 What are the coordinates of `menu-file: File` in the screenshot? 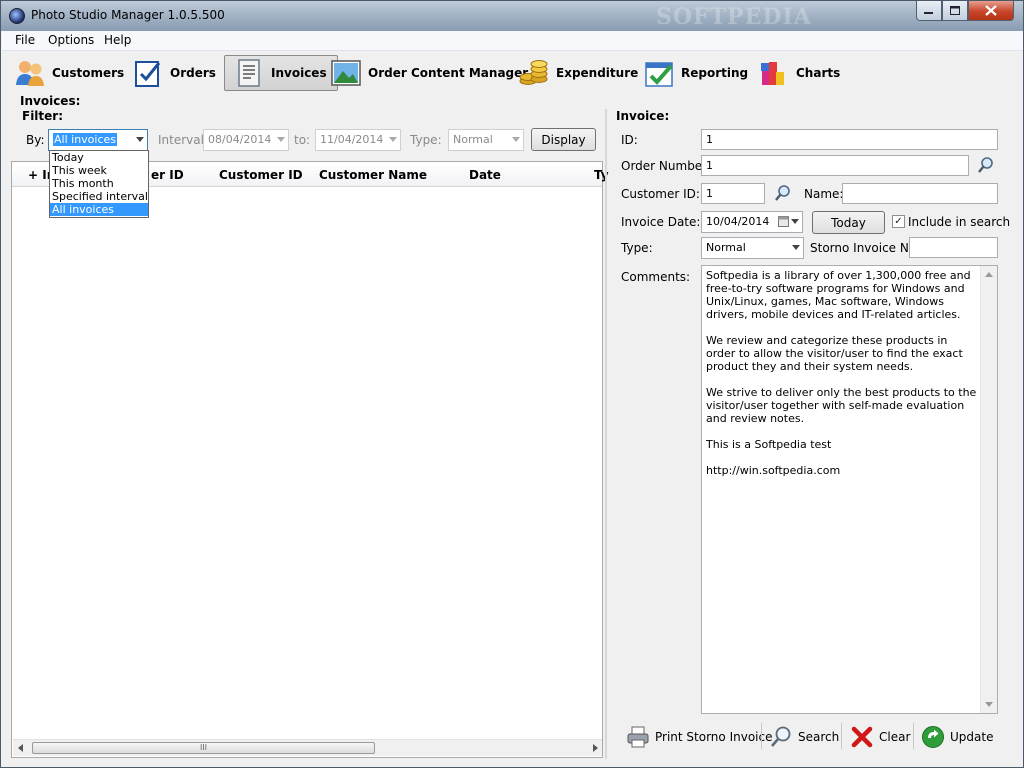 It's located at (25, 40).